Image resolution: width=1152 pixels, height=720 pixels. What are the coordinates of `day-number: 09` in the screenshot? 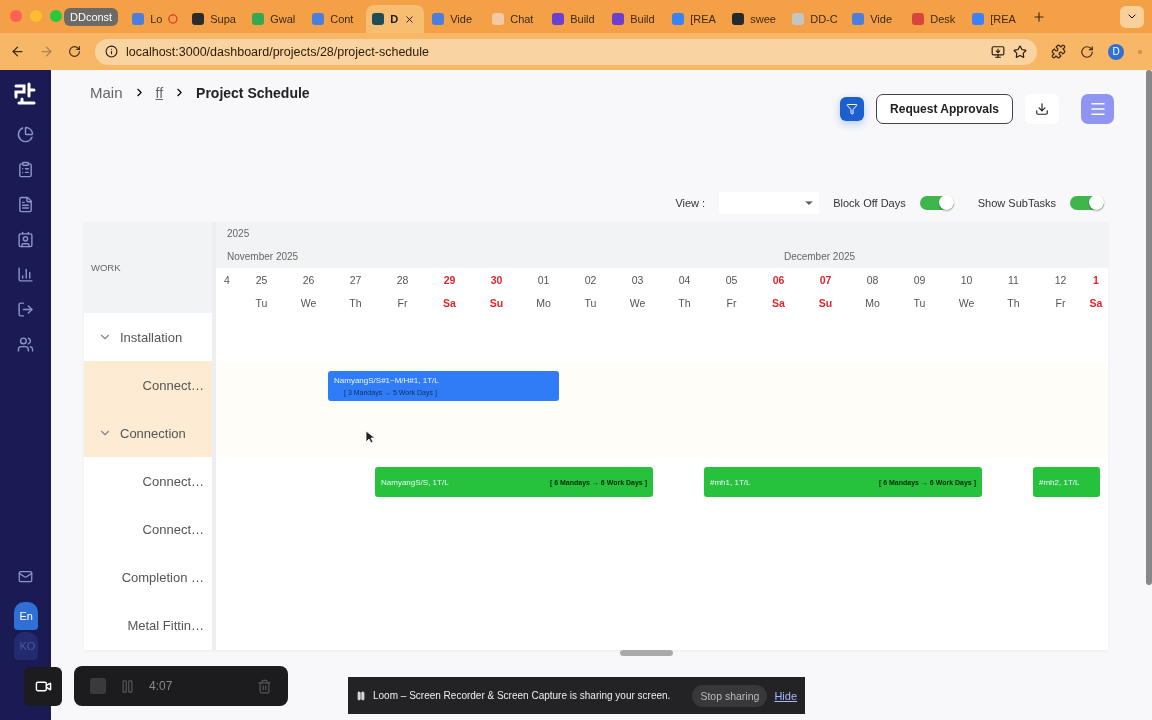 It's located at (919, 279).